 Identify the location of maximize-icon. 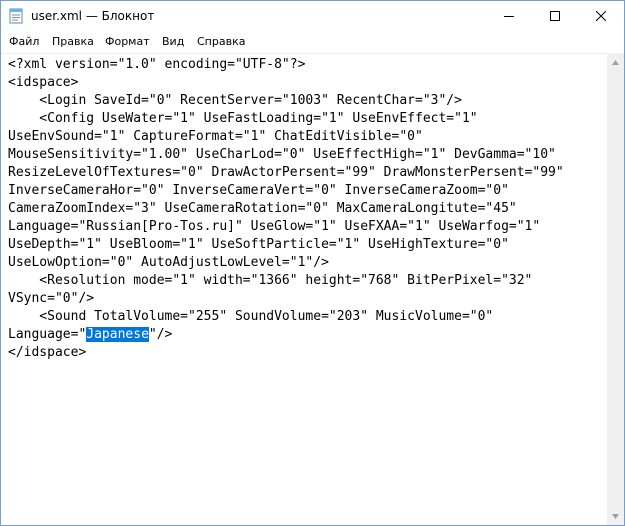
(555, 16).